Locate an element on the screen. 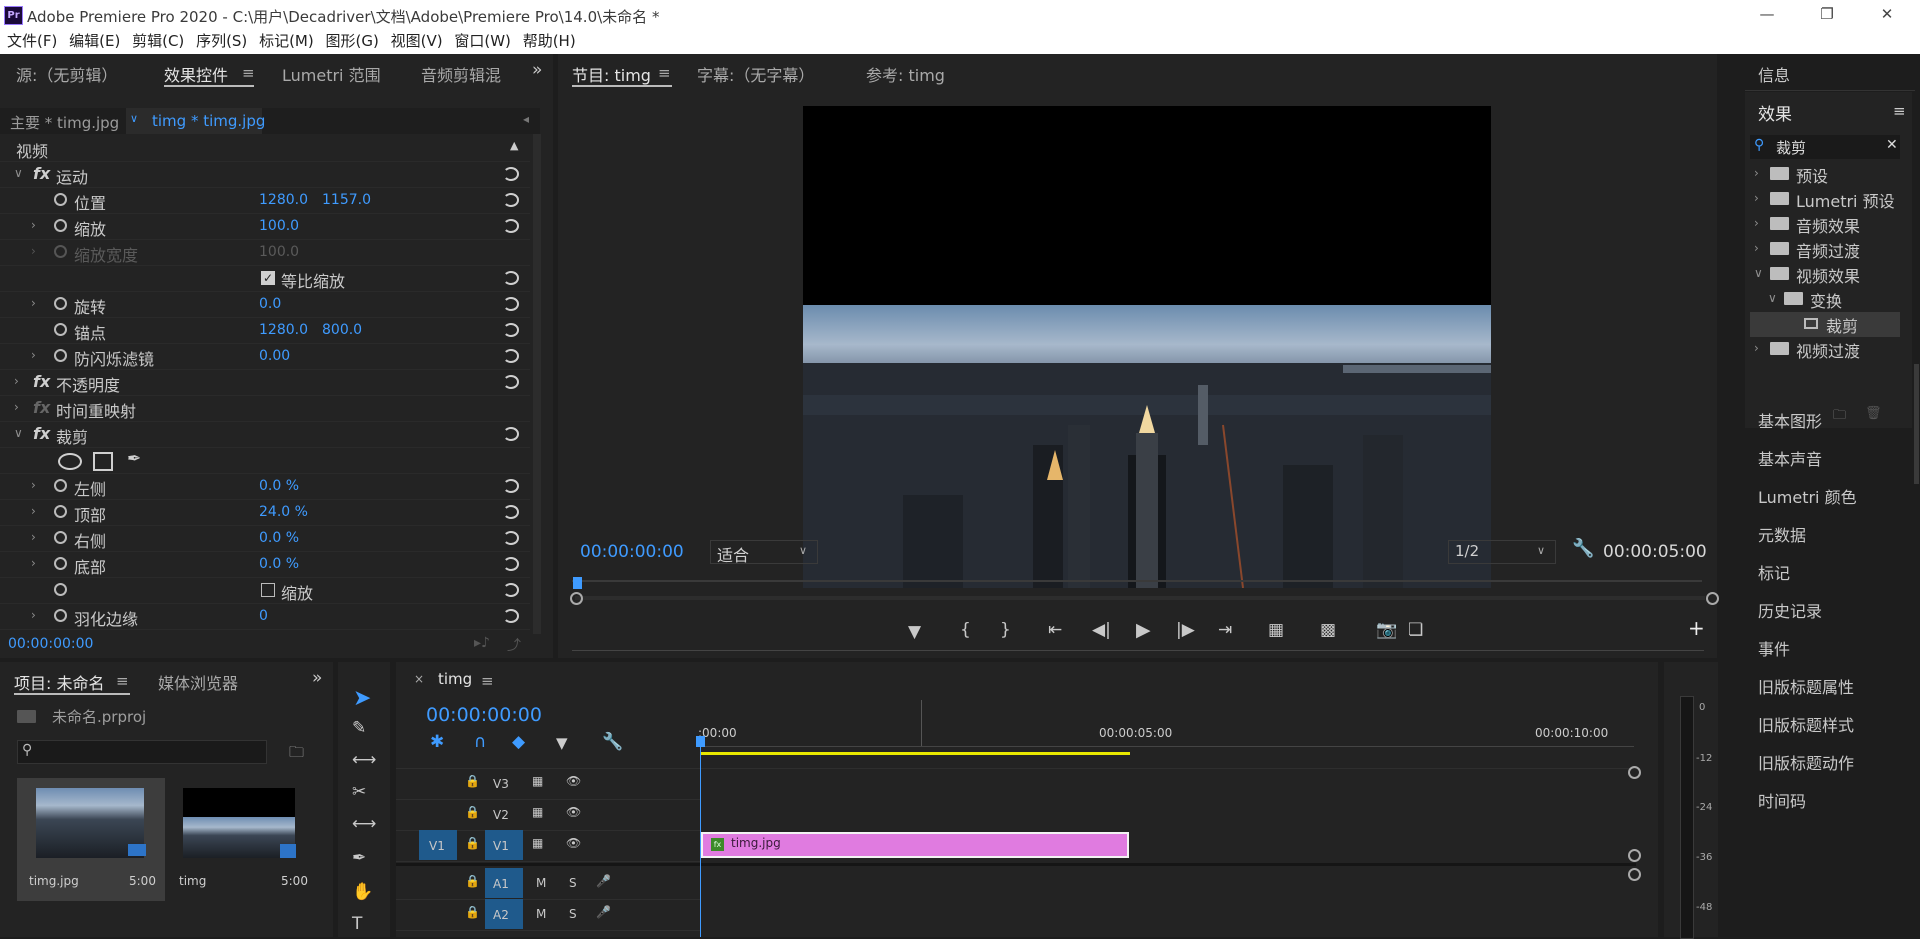 The height and width of the screenshot is (939, 1920). panel-history: 历史记录 is located at coordinates (1790, 610).